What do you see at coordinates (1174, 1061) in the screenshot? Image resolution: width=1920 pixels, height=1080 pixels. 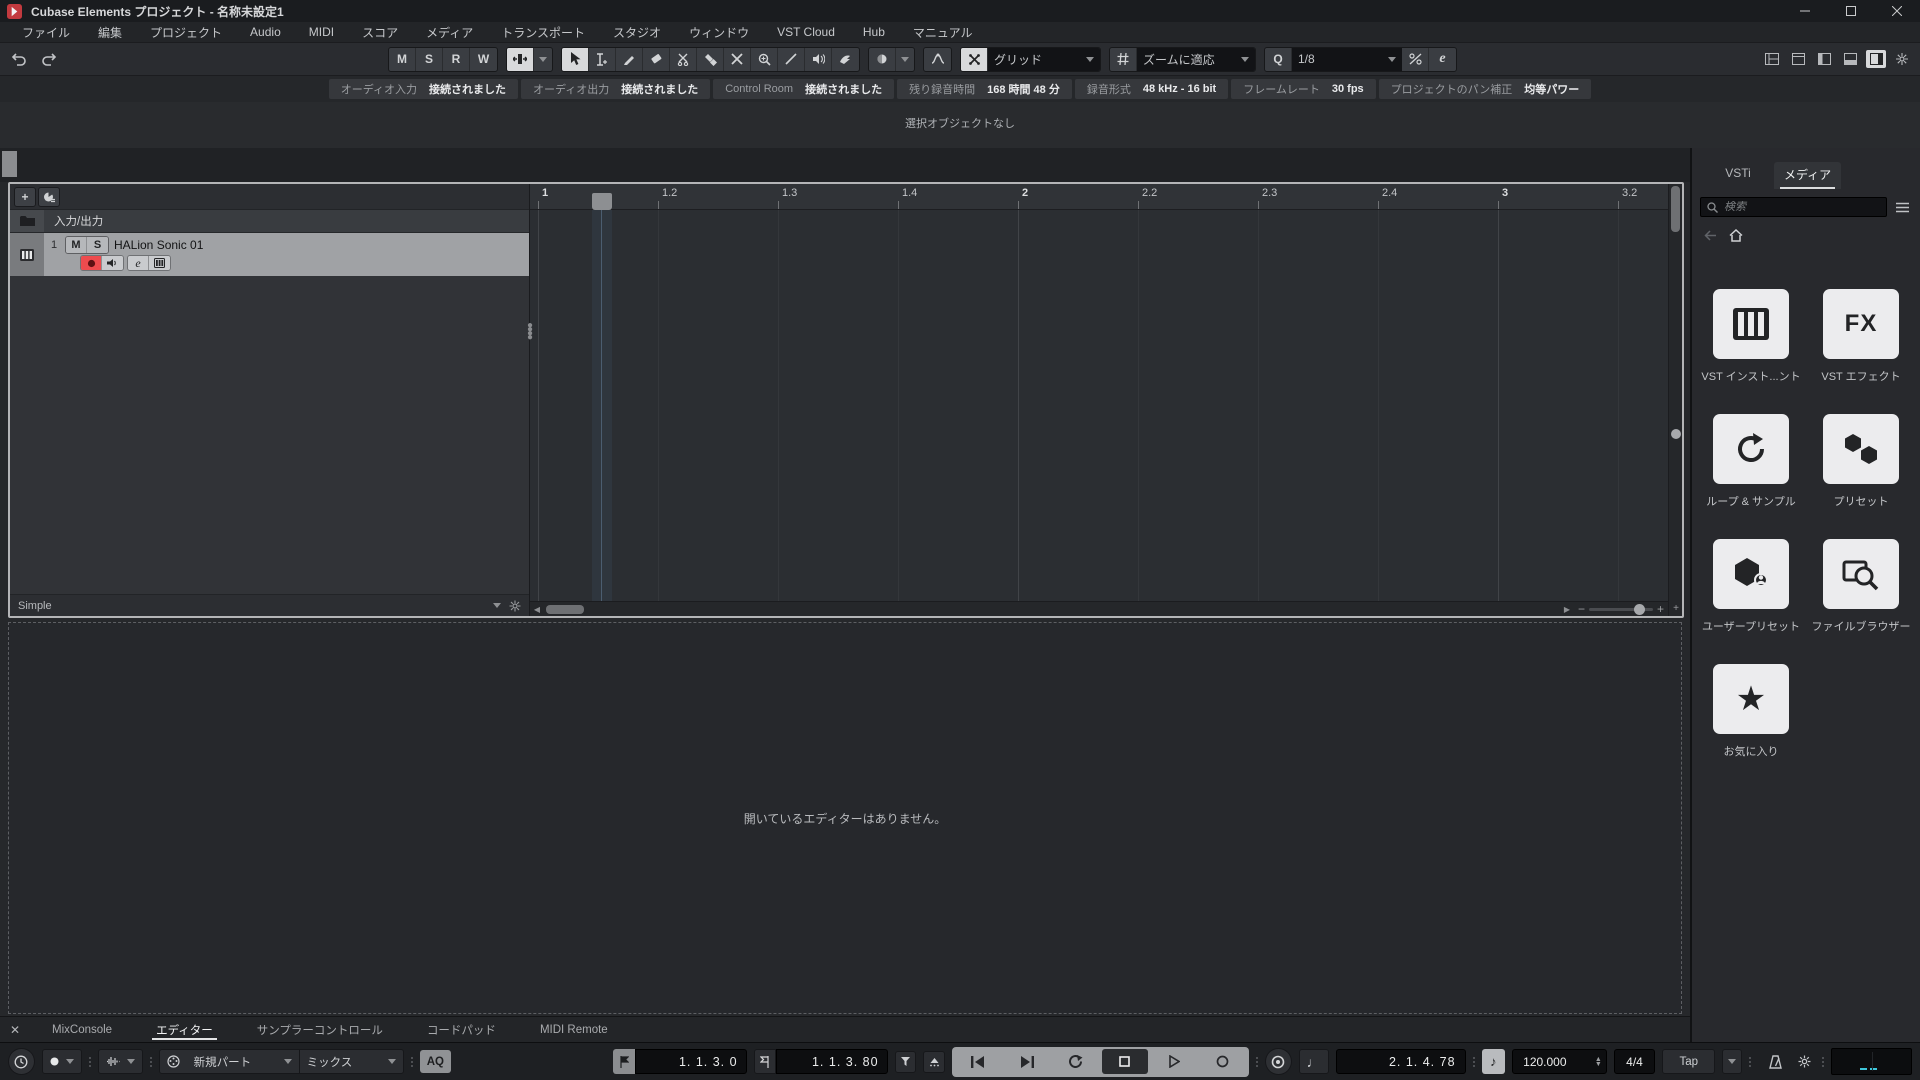 I see `play-button` at bounding box center [1174, 1061].